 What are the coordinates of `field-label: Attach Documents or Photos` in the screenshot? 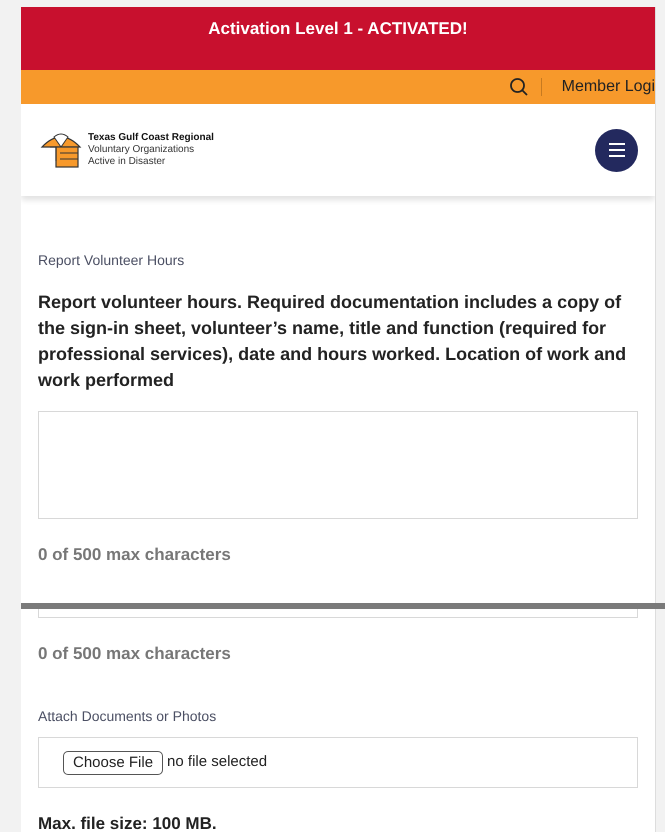 It's located at (128, 716).